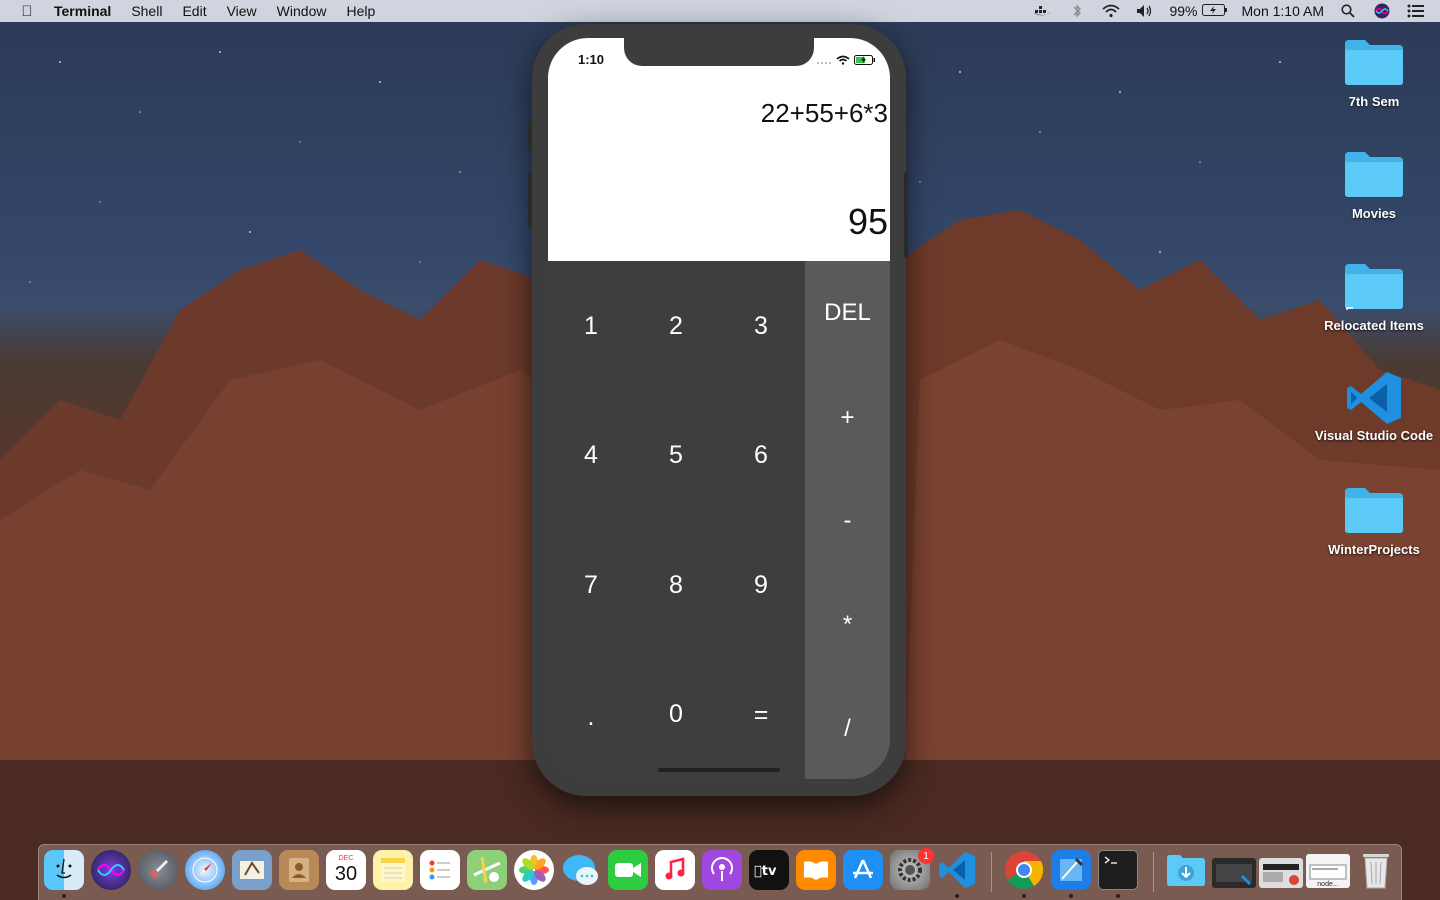 The width and height of the screenshot is (1440, 900). What do you see at coordinates (865, 61) in the screenshot?
I see `battery-charging-icon` at bounding box center [865, 61].